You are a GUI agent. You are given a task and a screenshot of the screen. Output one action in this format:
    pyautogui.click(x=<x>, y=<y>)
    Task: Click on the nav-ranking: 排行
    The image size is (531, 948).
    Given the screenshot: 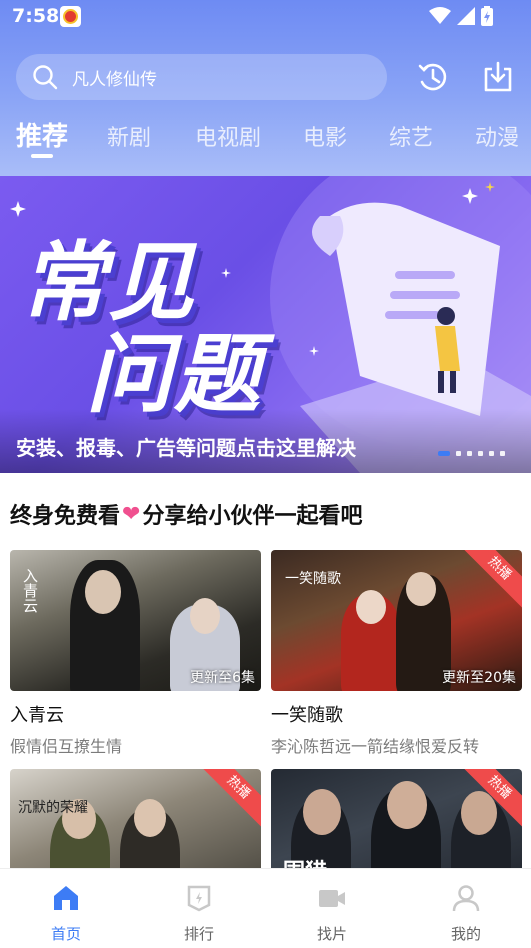 What is the action you would take?
    pyautogui.click(x=199, y=913)
    